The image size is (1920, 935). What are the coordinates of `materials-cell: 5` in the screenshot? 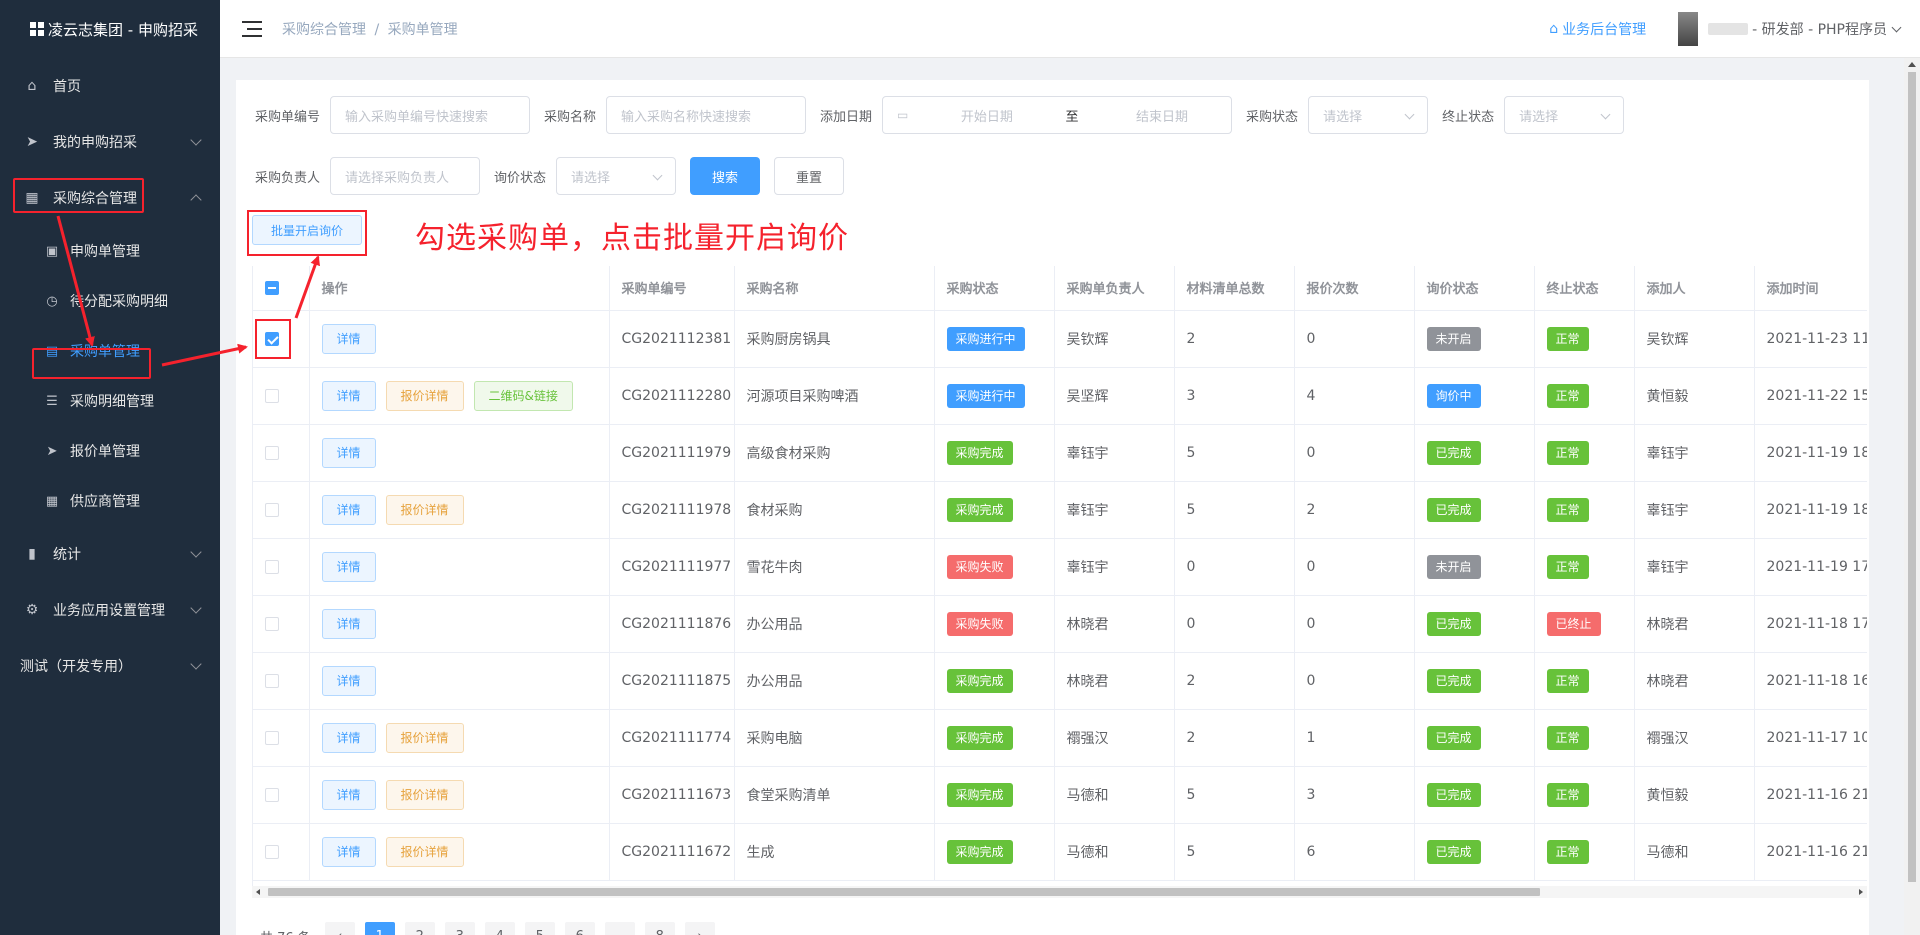 It's located at (1234, 795).